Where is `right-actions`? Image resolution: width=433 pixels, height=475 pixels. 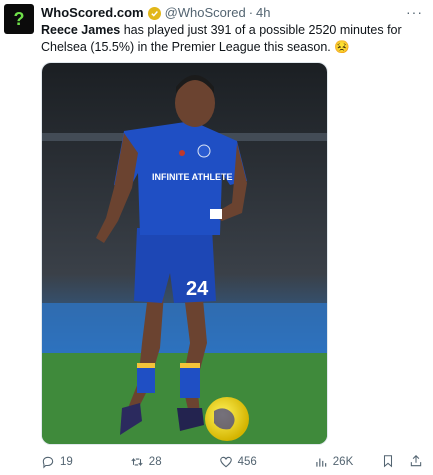
right-actions is located at coordinates (402, 462).